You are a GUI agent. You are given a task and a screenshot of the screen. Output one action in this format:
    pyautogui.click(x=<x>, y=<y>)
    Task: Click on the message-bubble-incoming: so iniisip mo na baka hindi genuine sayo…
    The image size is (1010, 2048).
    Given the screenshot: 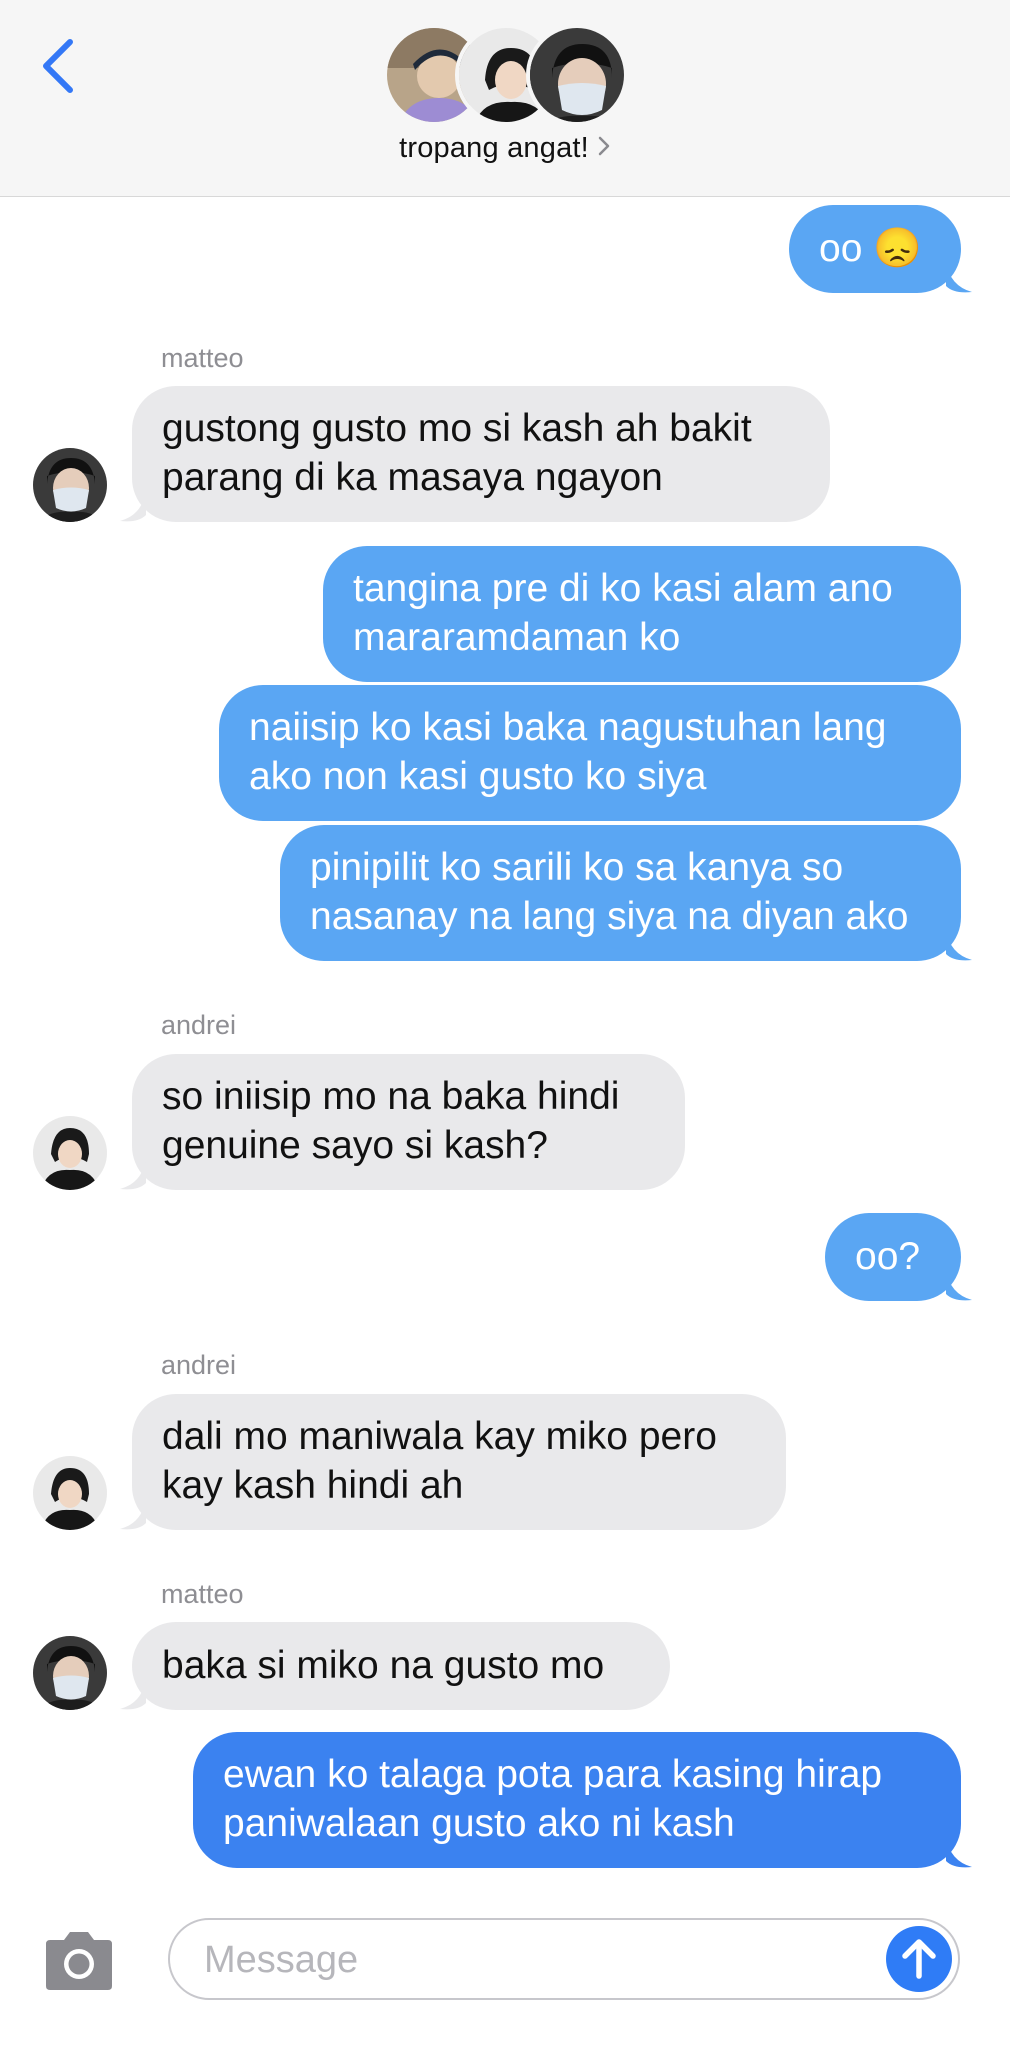 What is the action you would take?
    pyautogui.click(x=408, y=1122)
    